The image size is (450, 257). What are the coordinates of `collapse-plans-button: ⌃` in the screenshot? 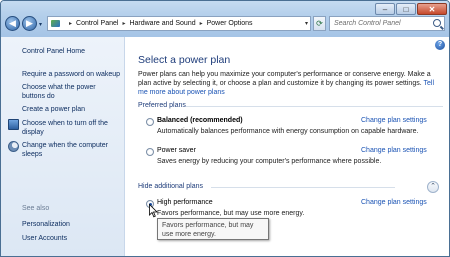 It's located at (433, 187).